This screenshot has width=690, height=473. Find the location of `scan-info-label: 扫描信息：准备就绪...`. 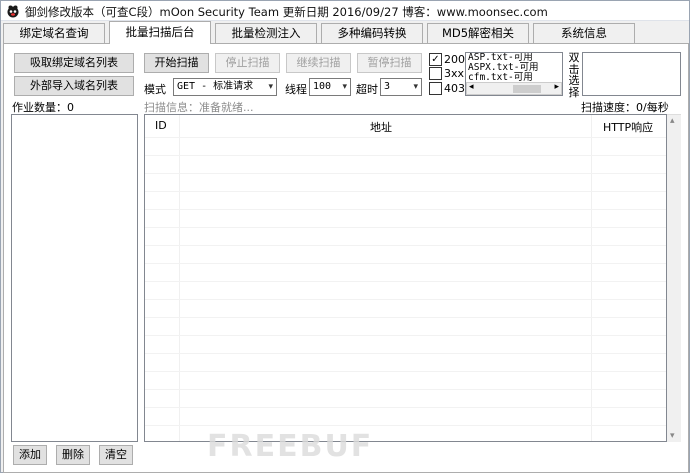

scan-info-label: 扫描信息：准备就绪... is located at coordinates (199, 107).